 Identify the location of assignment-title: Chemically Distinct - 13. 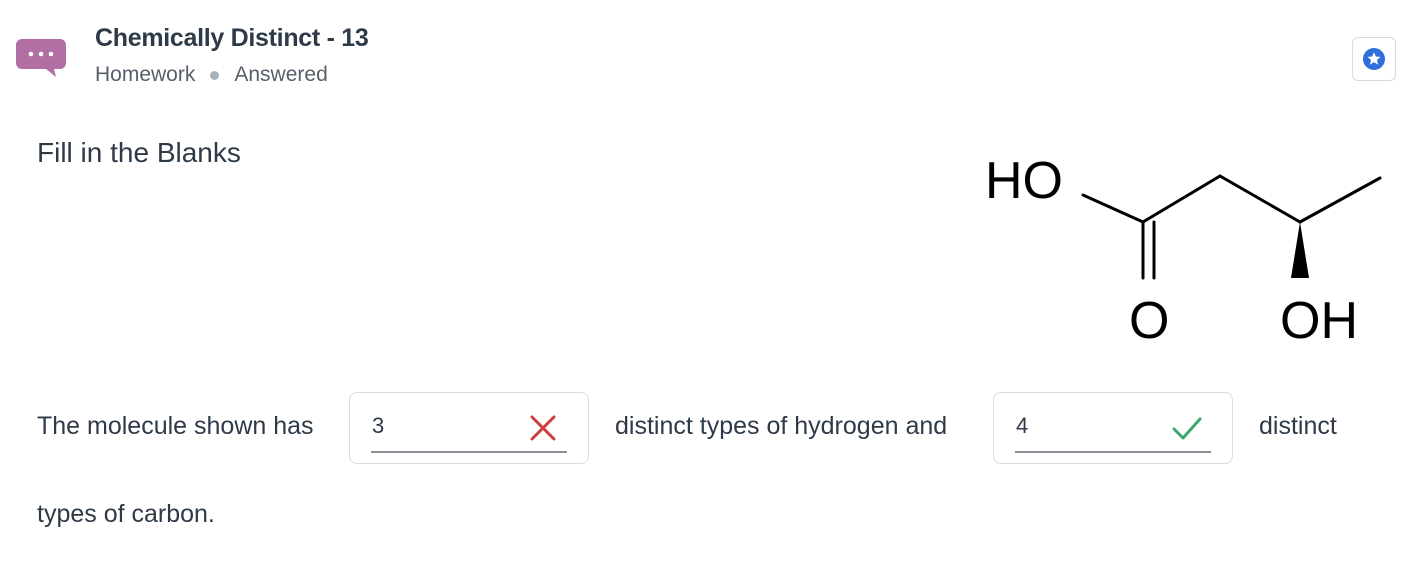
(232, 38).